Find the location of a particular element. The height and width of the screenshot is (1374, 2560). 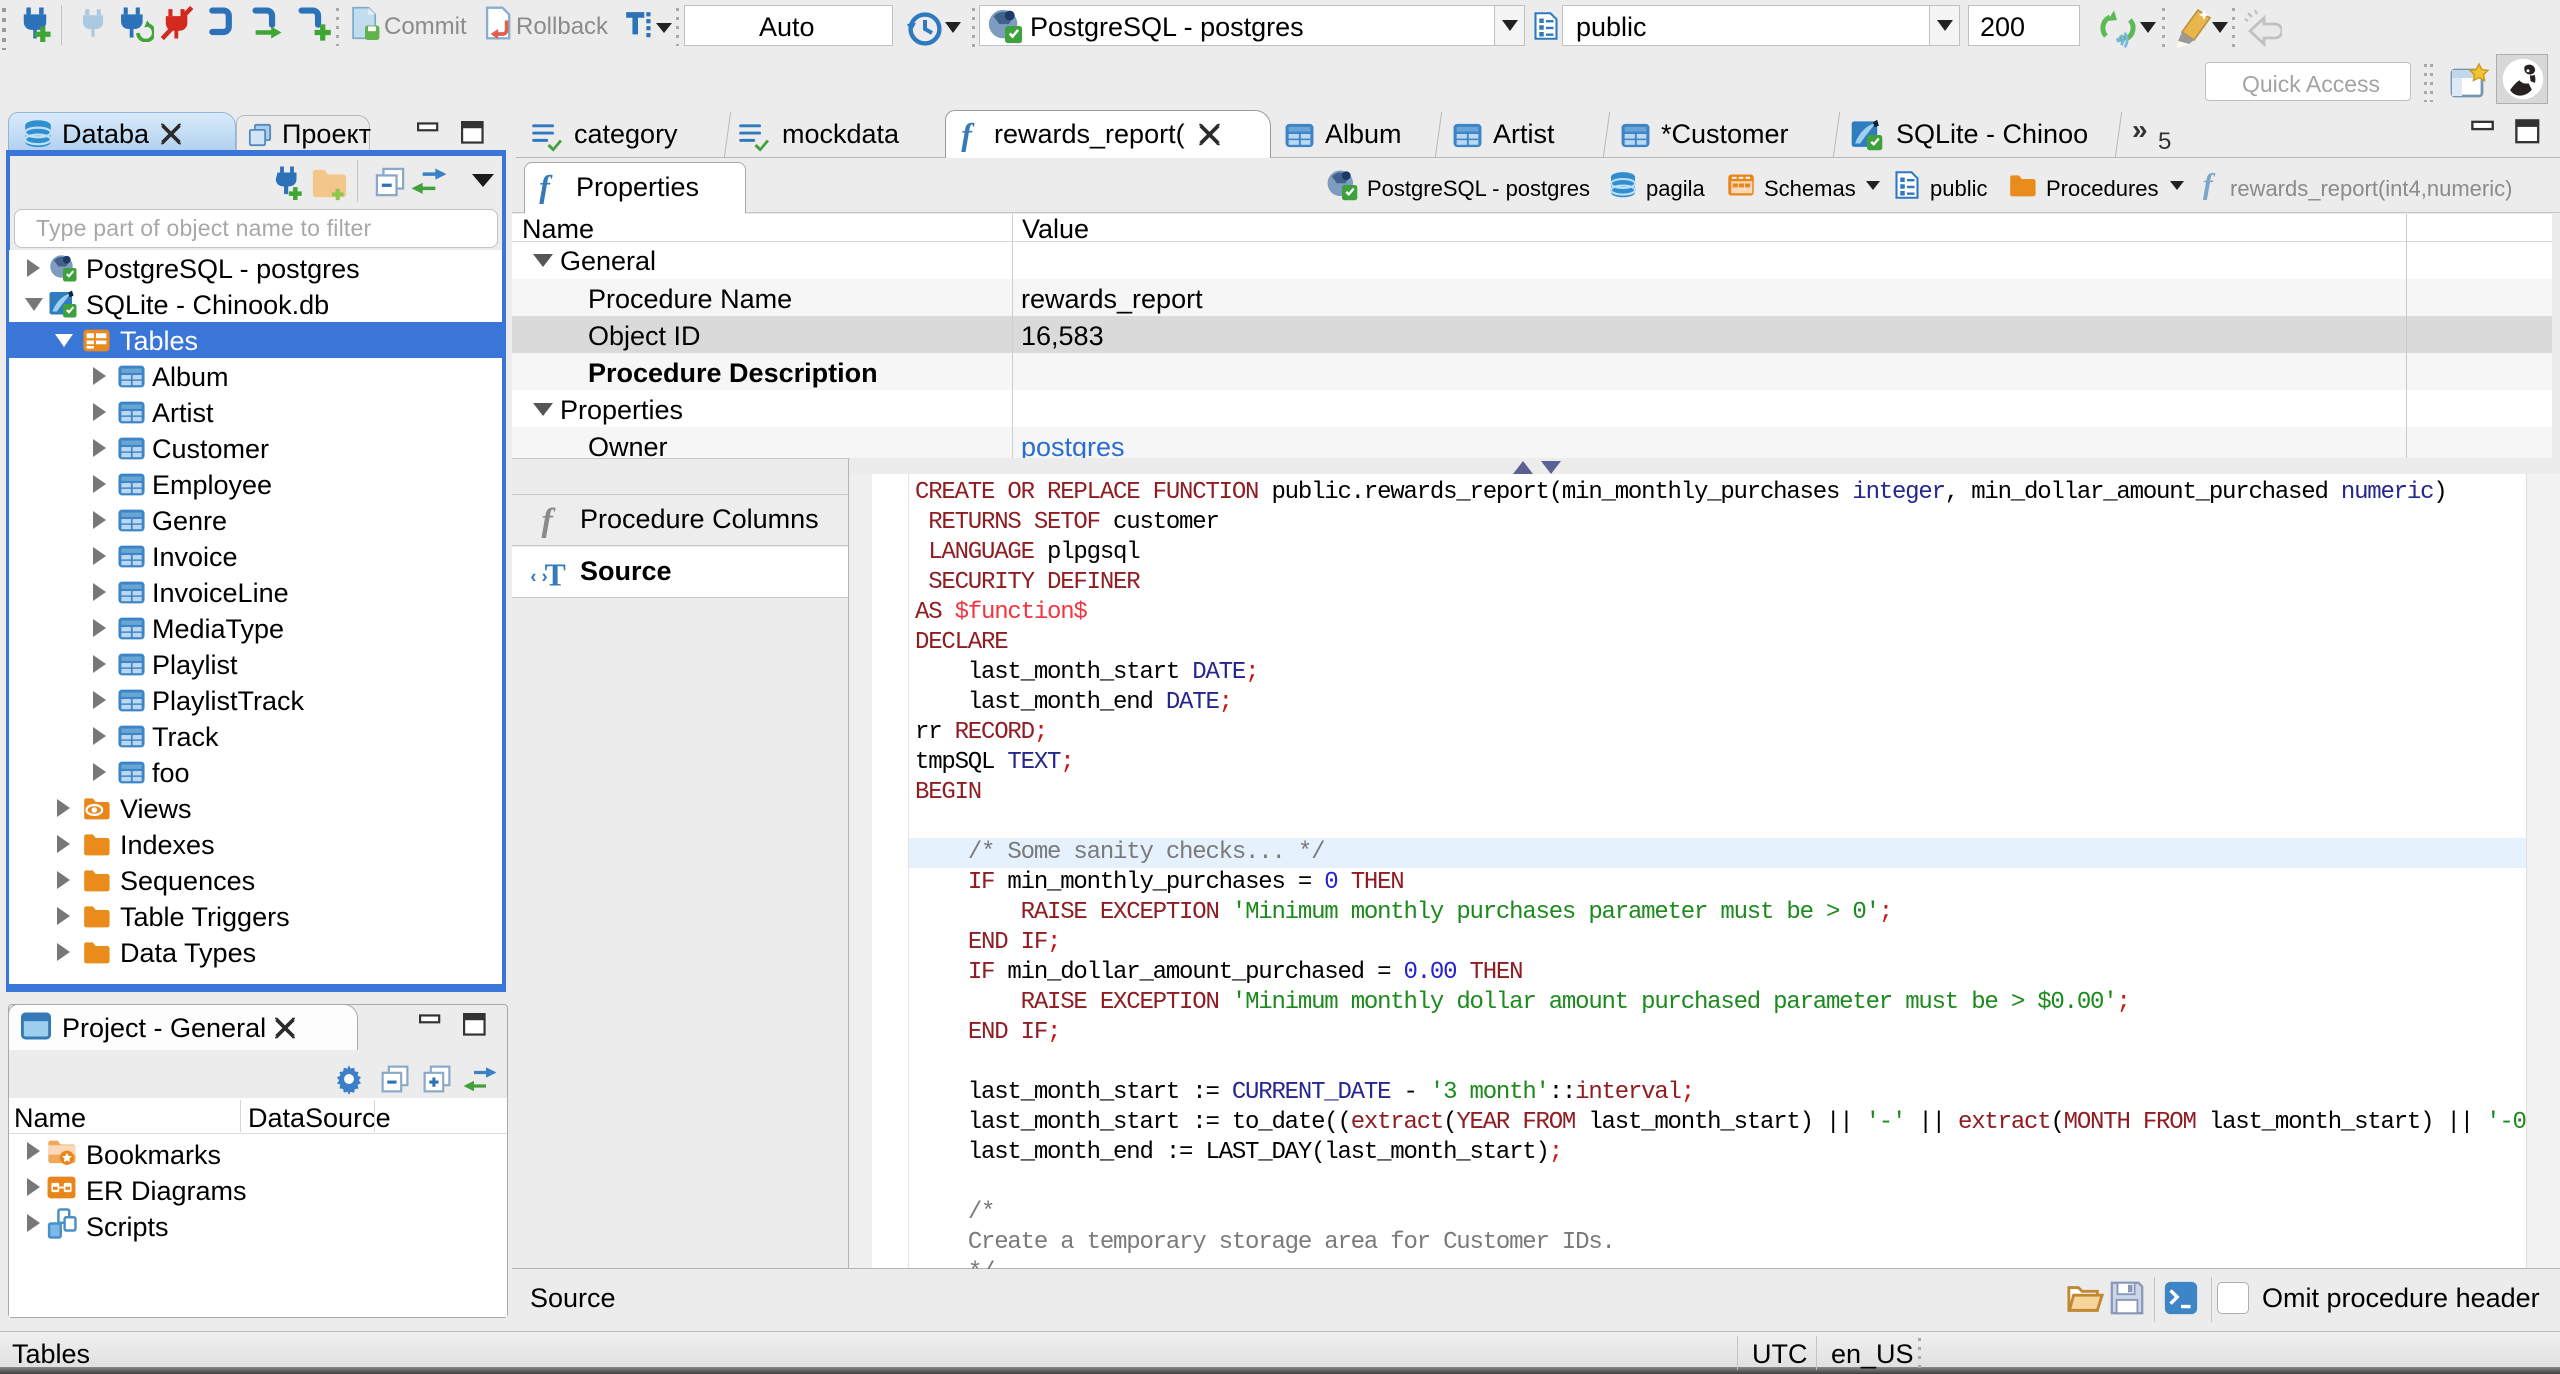

svg-text: T is located at coordinates (555, 575).